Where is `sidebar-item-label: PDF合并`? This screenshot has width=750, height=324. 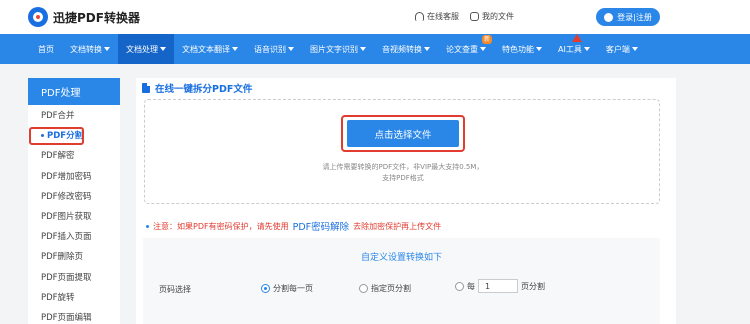
sidebar-item-label: PDF合并 is located at coordinates (58, 116).